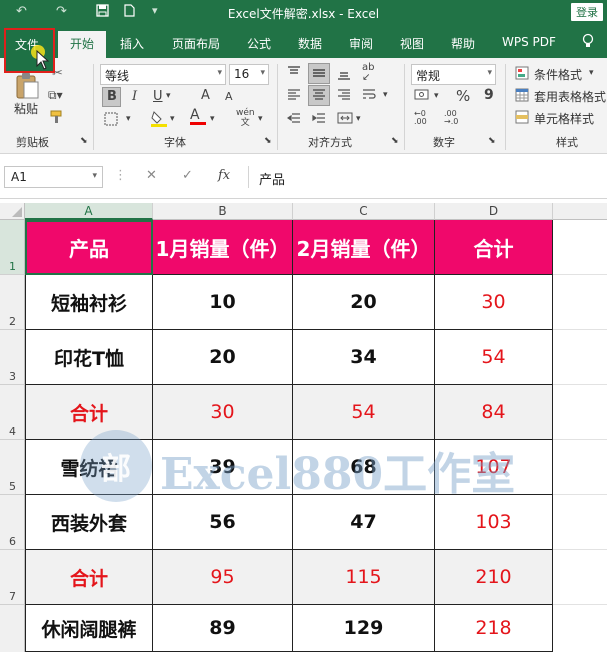 The image size is (607, 652). I want to click on bold-button: B, so click(112, 96).